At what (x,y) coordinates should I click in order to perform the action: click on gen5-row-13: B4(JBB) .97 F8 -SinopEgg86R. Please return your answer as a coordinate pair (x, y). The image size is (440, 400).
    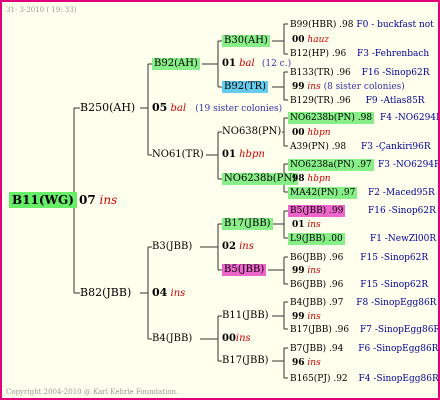
    Looking at the image, I should click on (363, 303).